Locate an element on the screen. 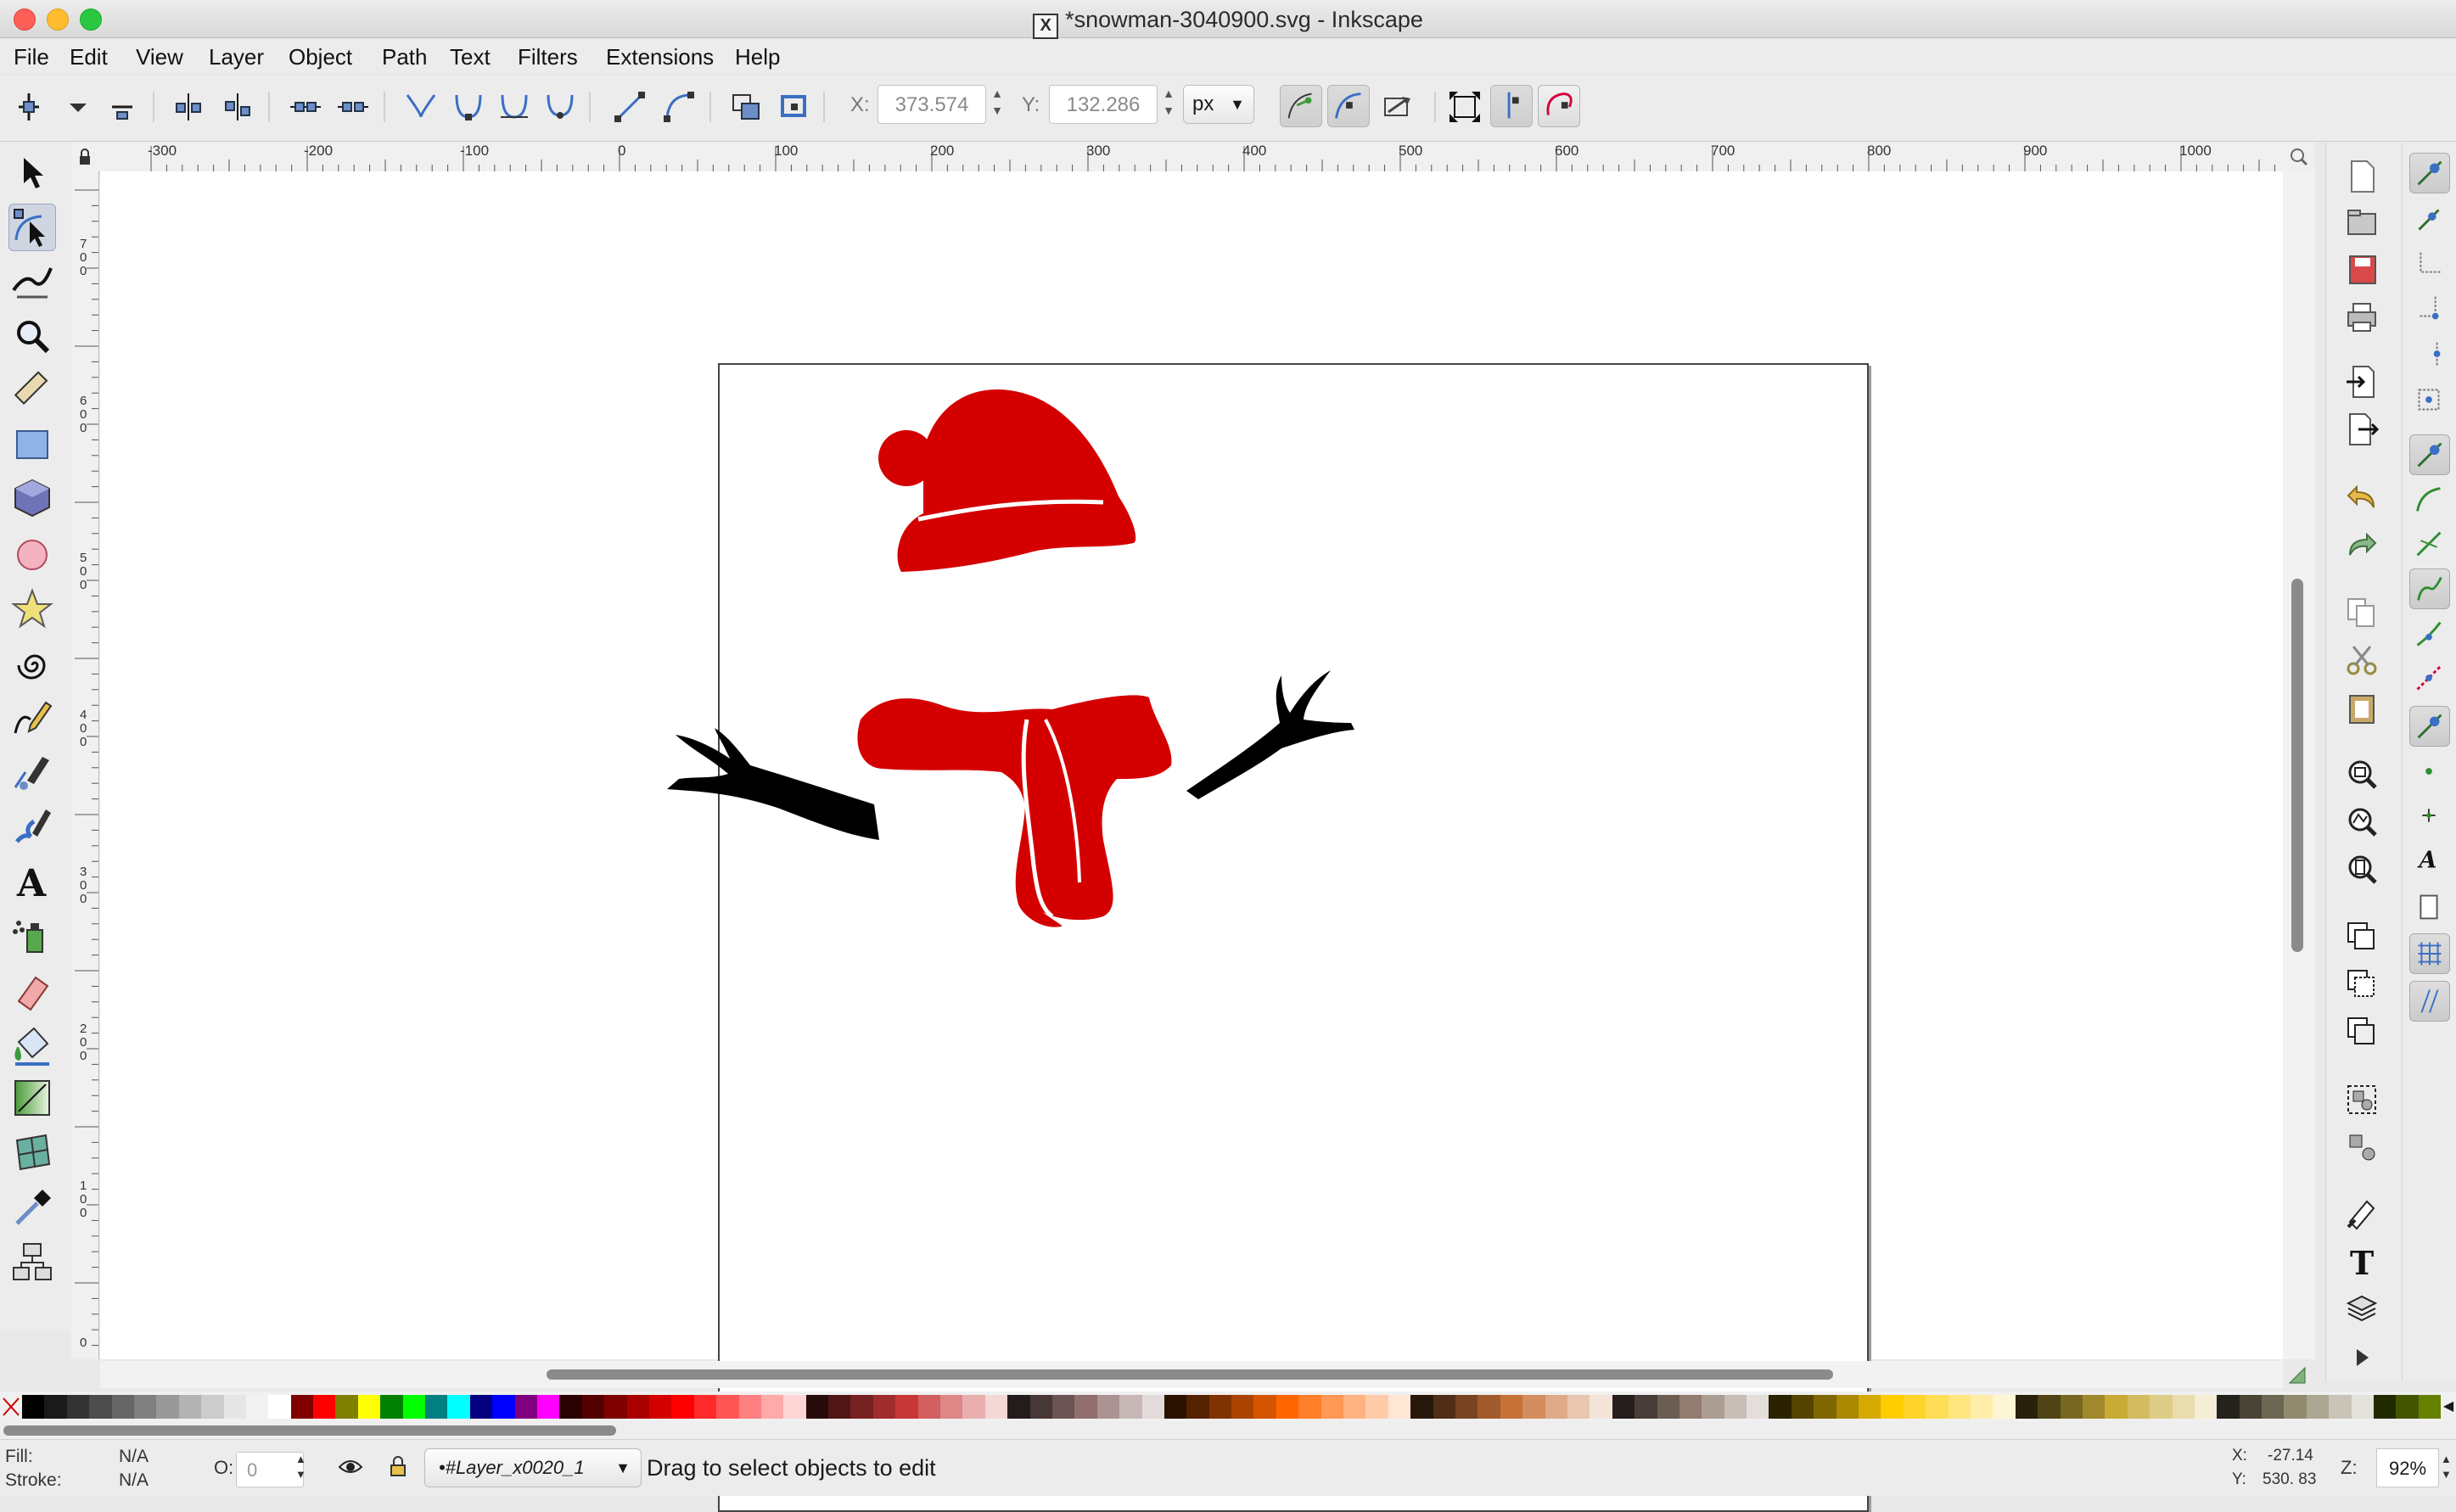 The image size is (2456, 1512). snap-rotation-center-icon is located at coordinates (2429, 816).